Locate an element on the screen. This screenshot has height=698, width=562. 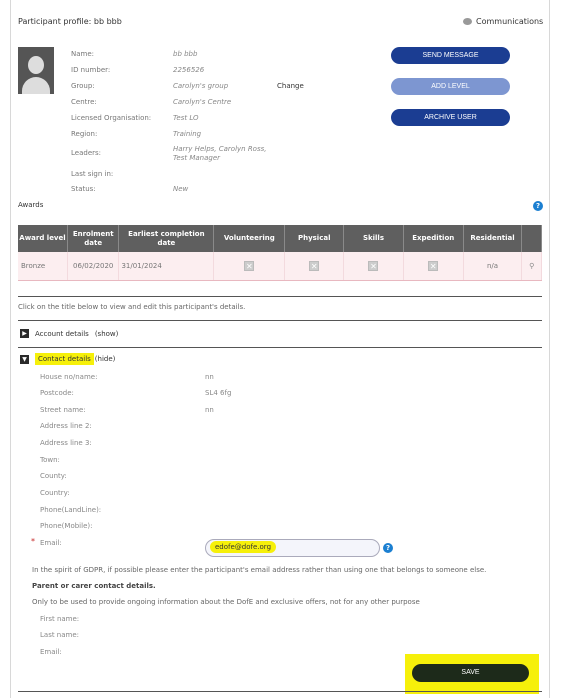
contact-details-toggle: ▼ Contact details (hide) is located at coordinates (67, 359).